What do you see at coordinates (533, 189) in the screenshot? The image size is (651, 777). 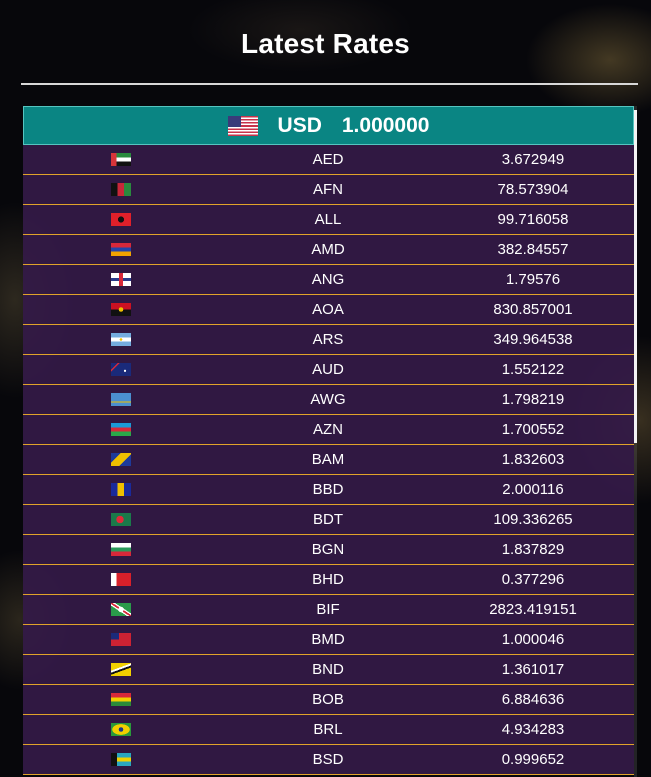 I see `currency-rate: 78.573904` at bounding box center [533, 189].